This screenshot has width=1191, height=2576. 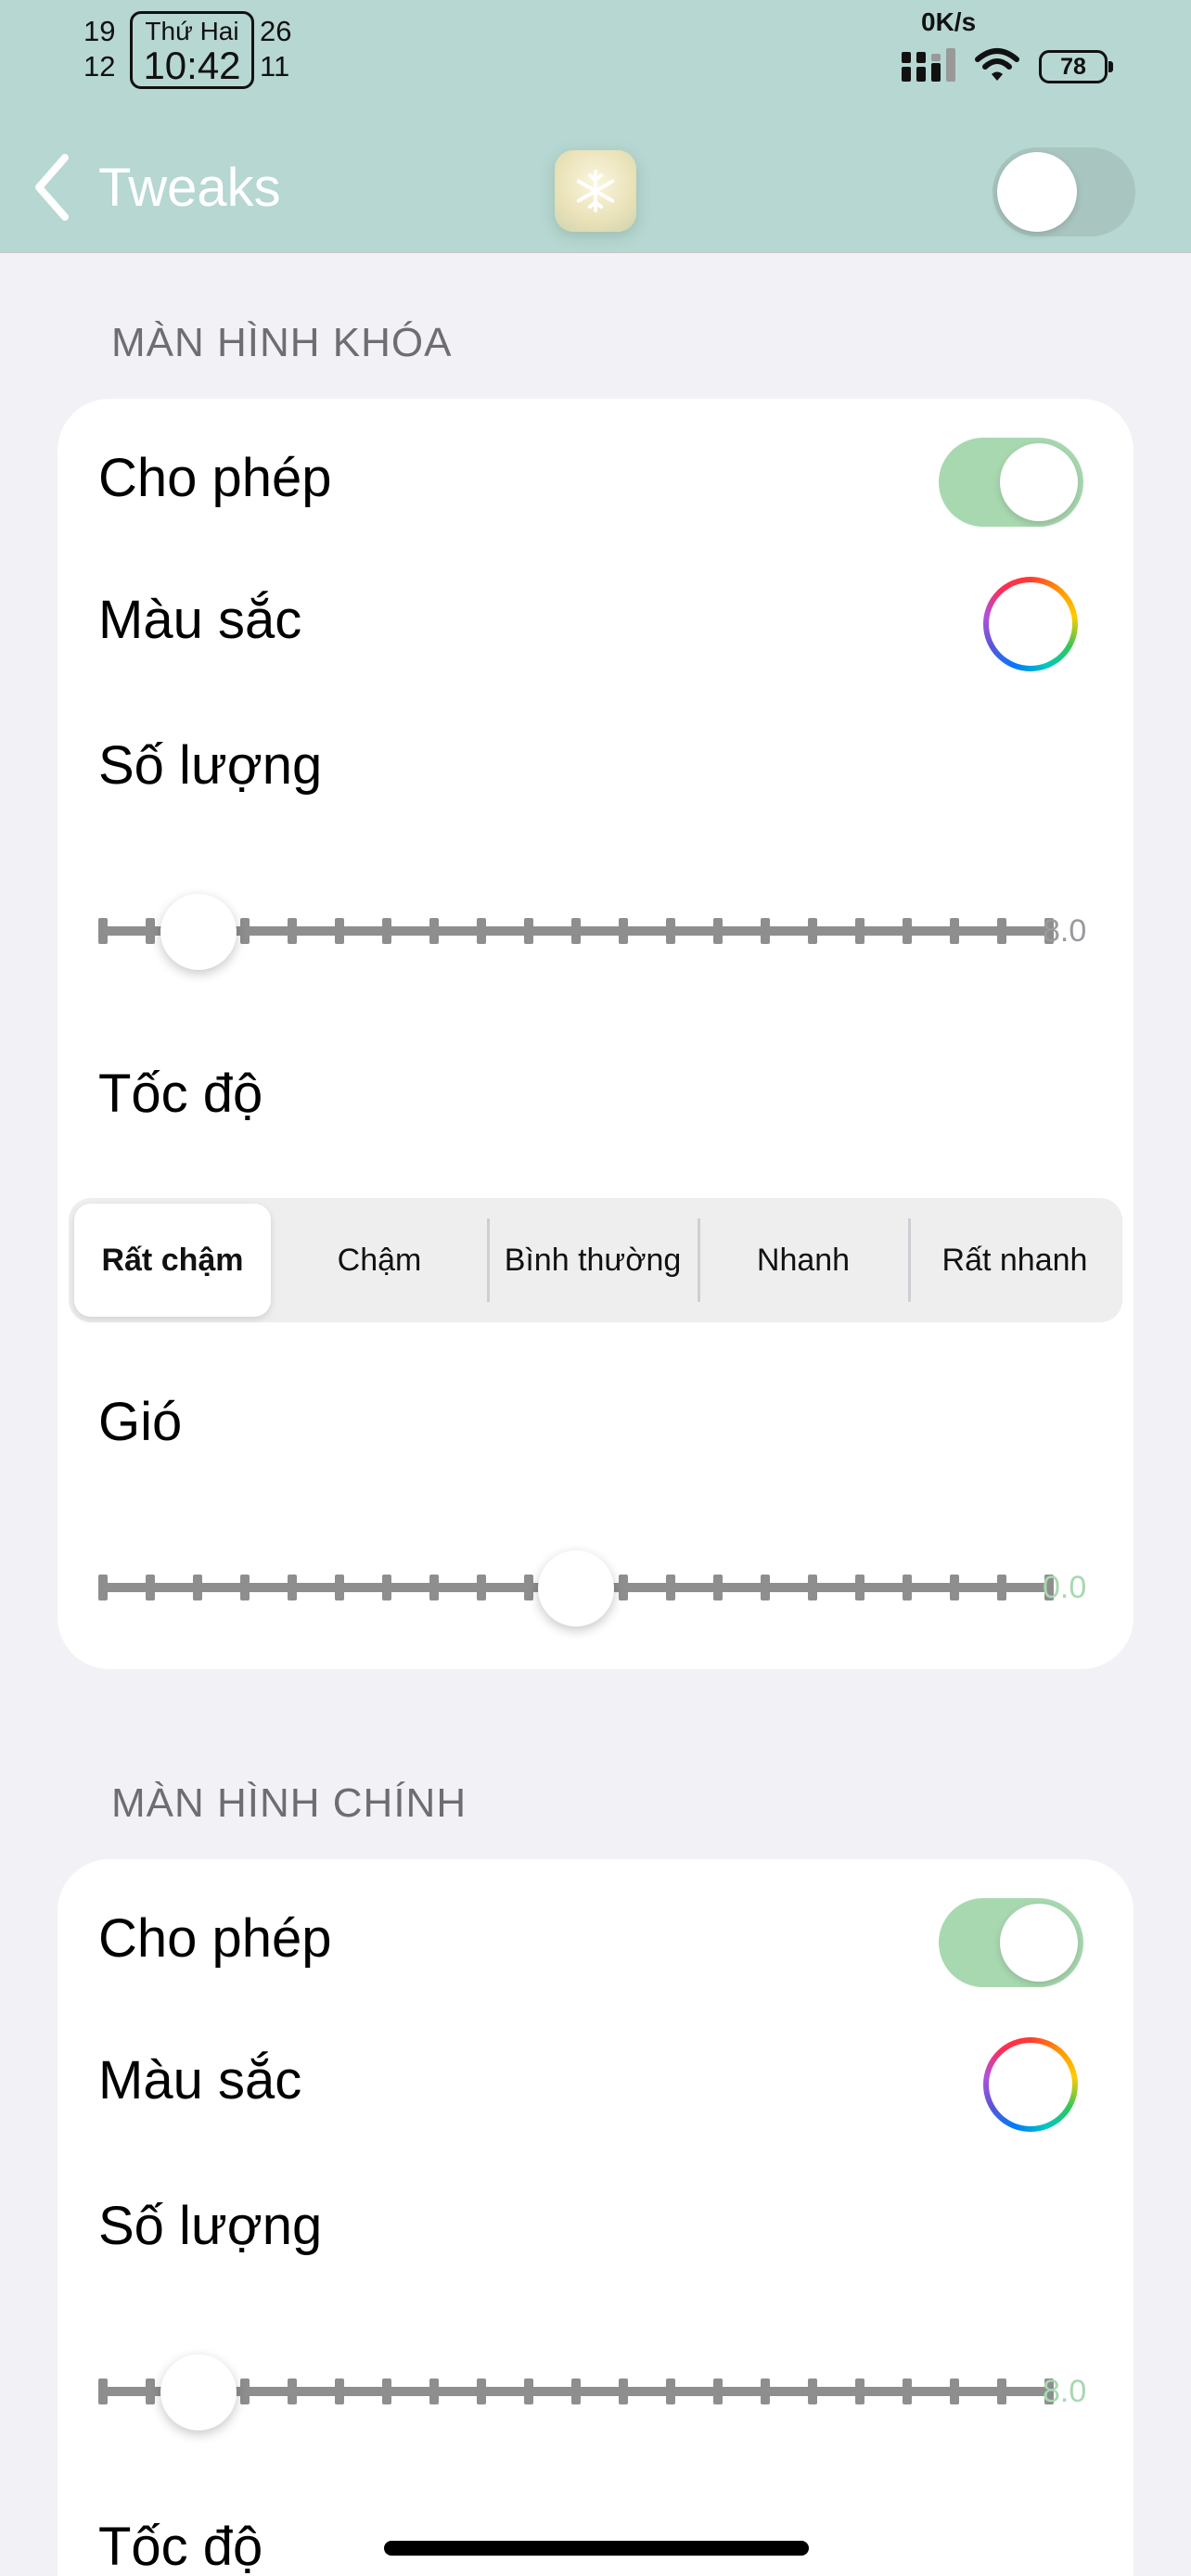 I want to click on wind-slider, so click(x=576, y=1588).